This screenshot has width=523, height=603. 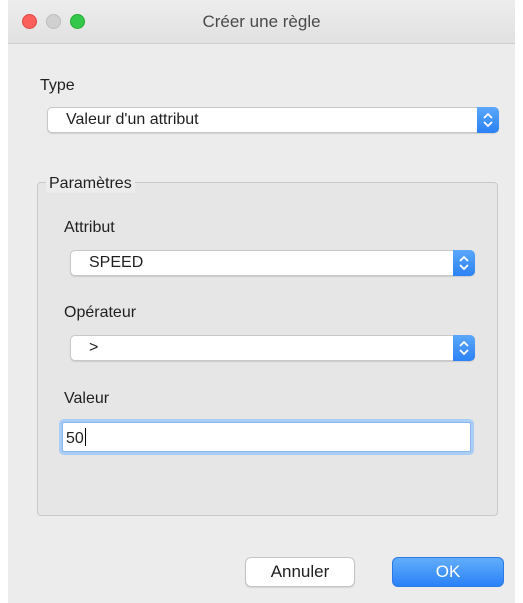 I want to click on attribute-popup: SPEED, so click(x=272, y=263).